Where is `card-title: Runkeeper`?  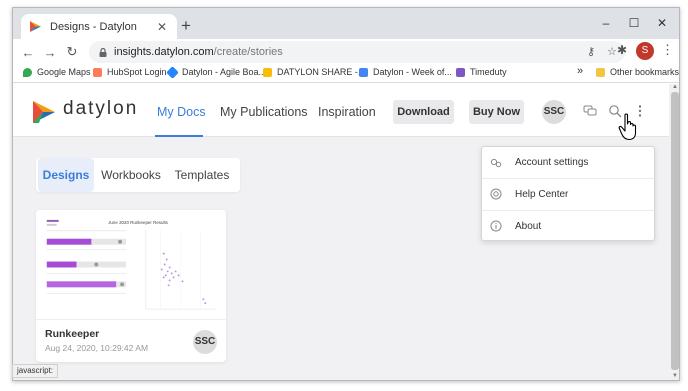
card-title: Runkeeper is located at coordinates (72, 334).